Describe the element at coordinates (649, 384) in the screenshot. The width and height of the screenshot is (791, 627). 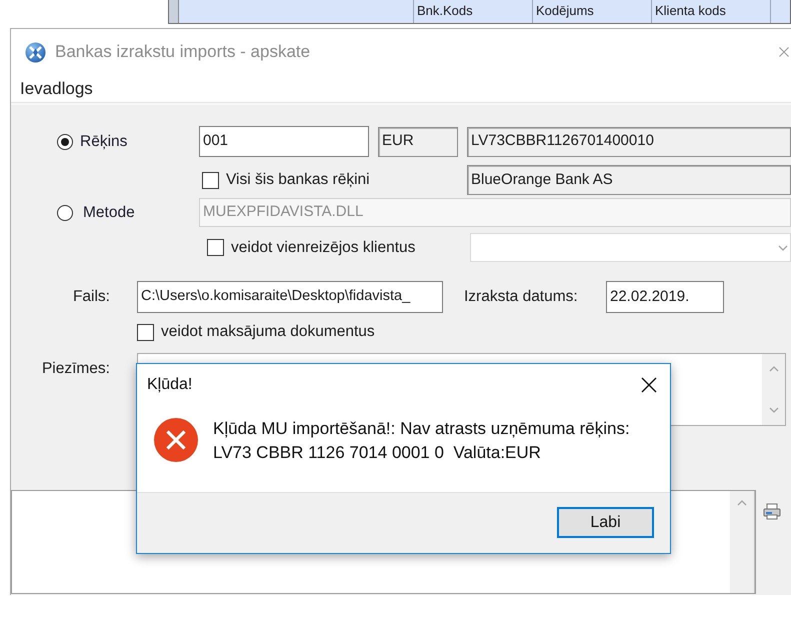
I see `close-icon` at that location.